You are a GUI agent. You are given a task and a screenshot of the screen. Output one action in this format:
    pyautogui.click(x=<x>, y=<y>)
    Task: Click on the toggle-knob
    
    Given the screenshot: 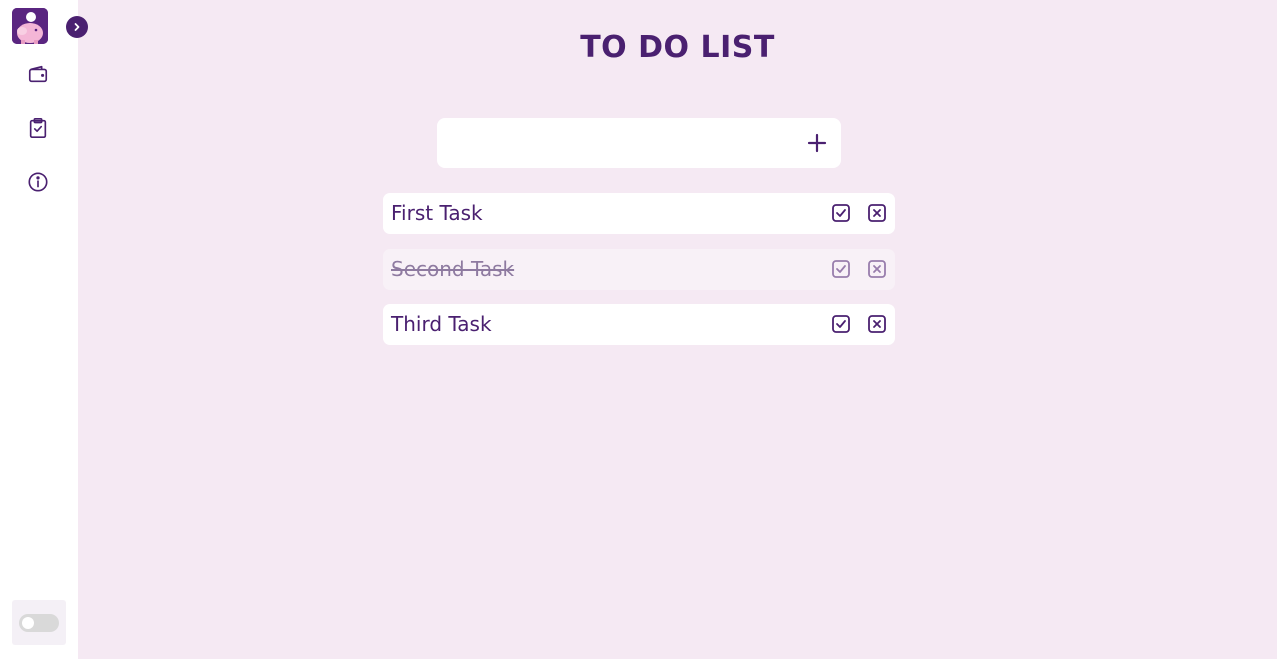 What is the action you would take?
    pyautogui.click(x=28, y=622)
    